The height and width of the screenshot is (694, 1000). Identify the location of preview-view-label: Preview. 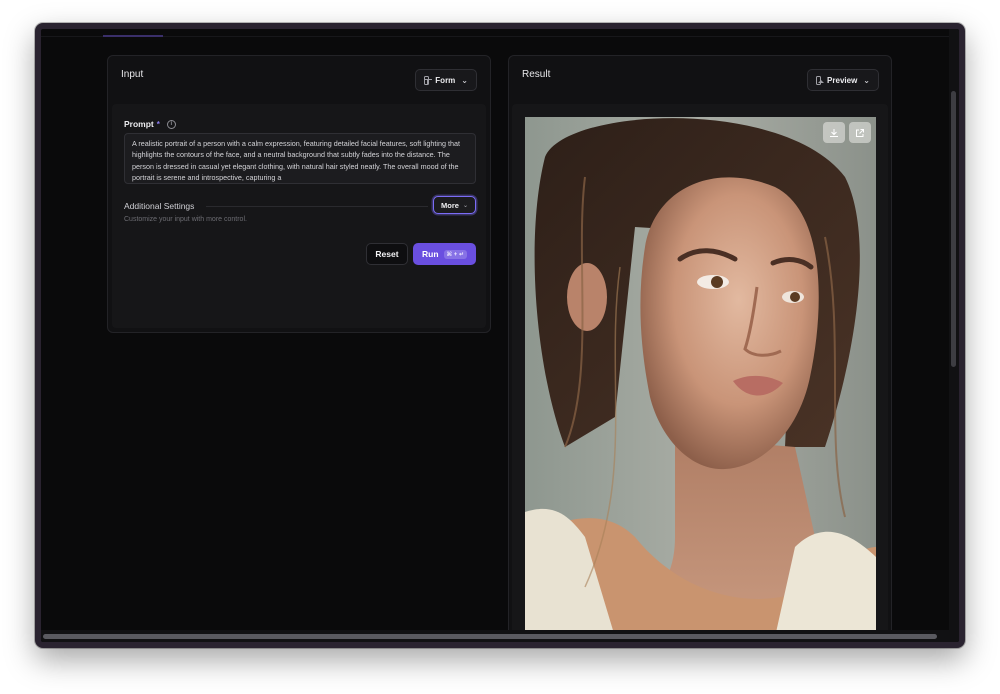
(842, 80).